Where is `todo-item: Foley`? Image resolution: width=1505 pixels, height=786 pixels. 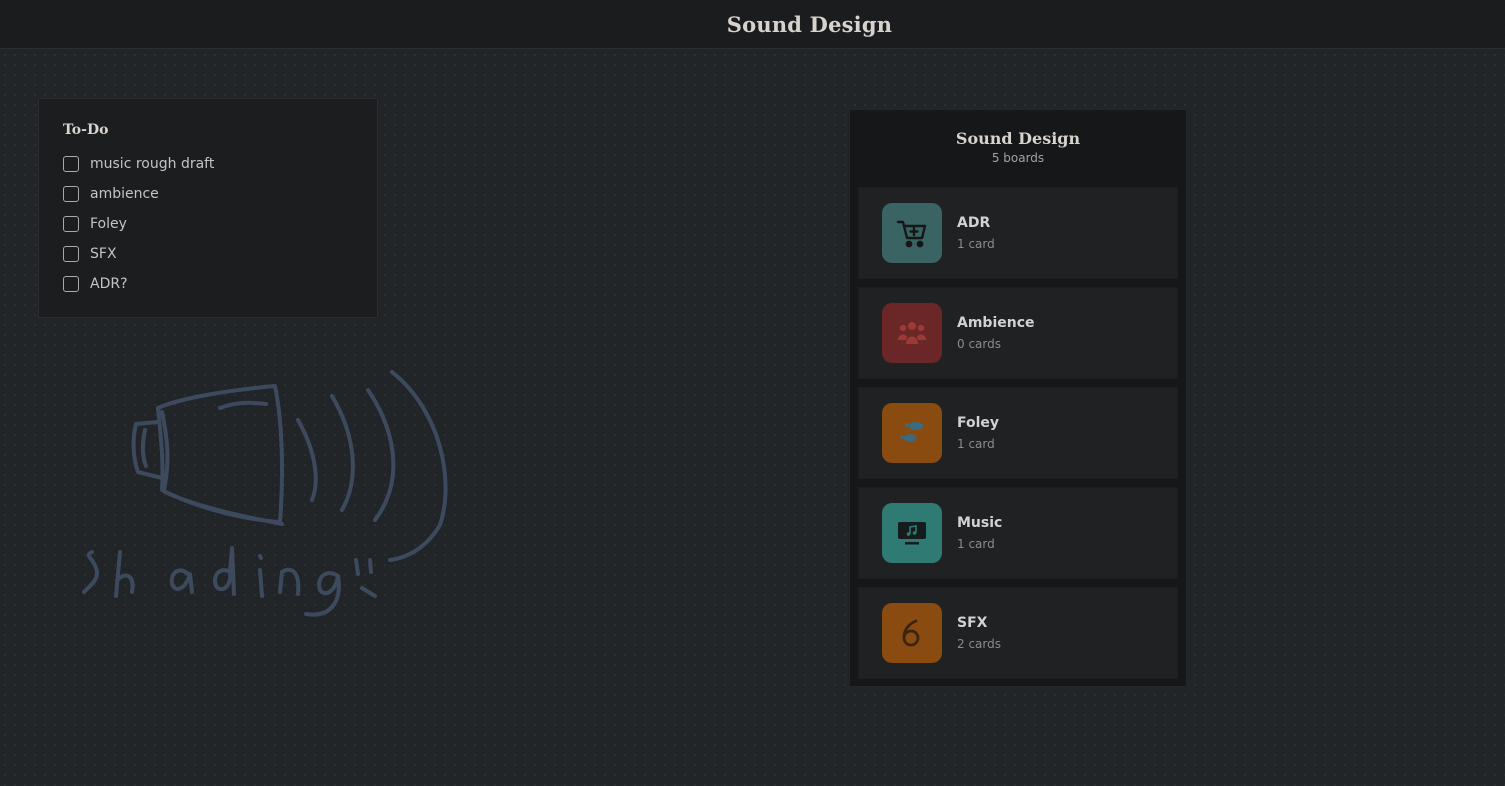
todo-item: Foley is located at coordinates (208, 224).